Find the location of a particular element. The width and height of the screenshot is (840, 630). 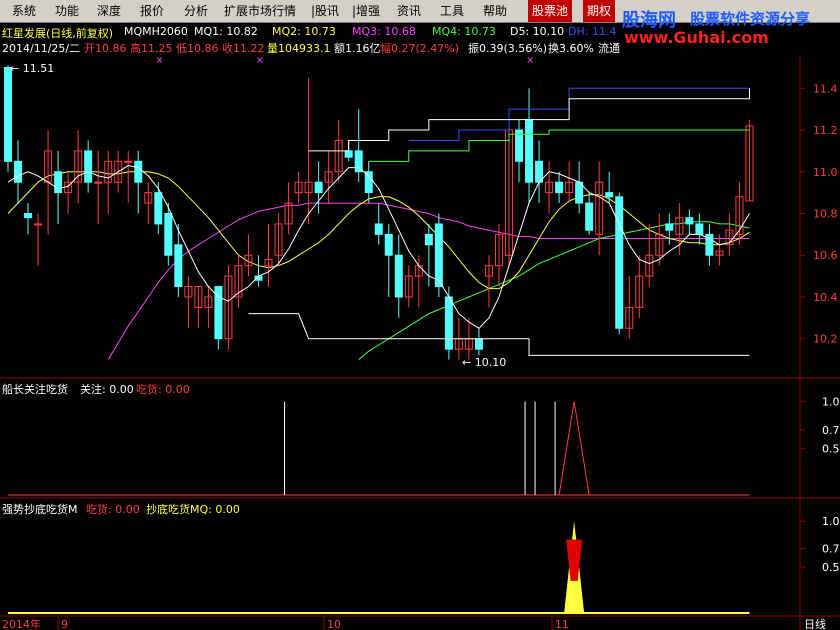

max-price-label: ← 11.51 is located at coordinates (32, 68).